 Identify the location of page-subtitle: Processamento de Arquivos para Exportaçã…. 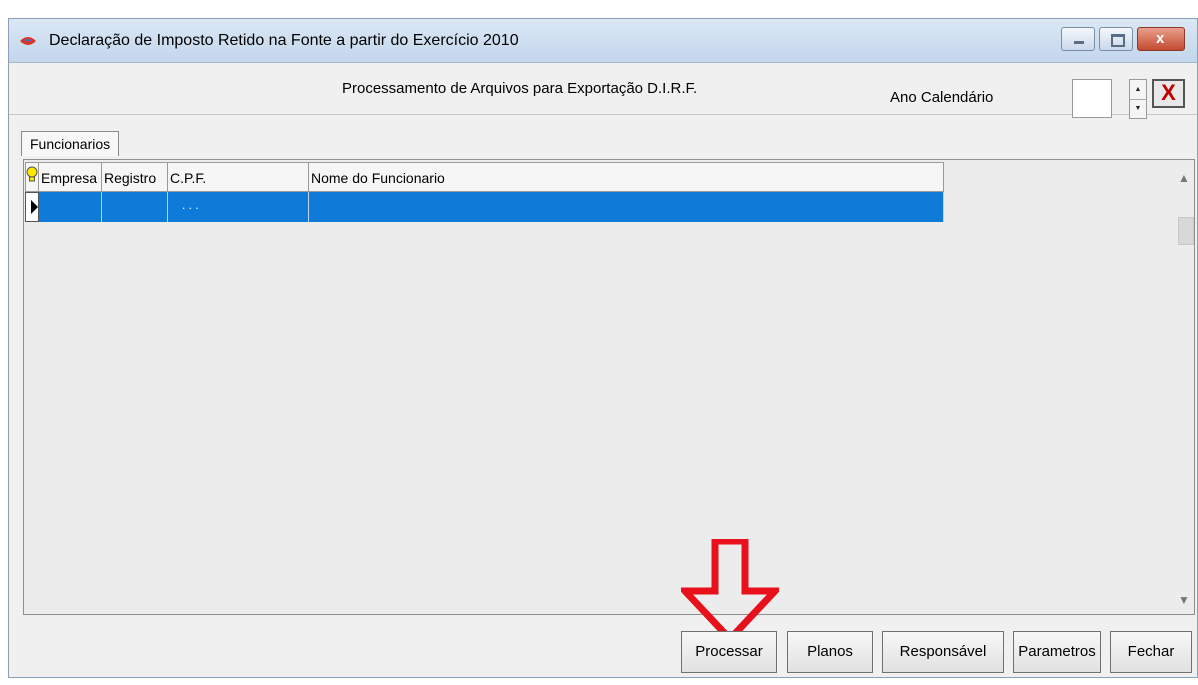
(520, 88).